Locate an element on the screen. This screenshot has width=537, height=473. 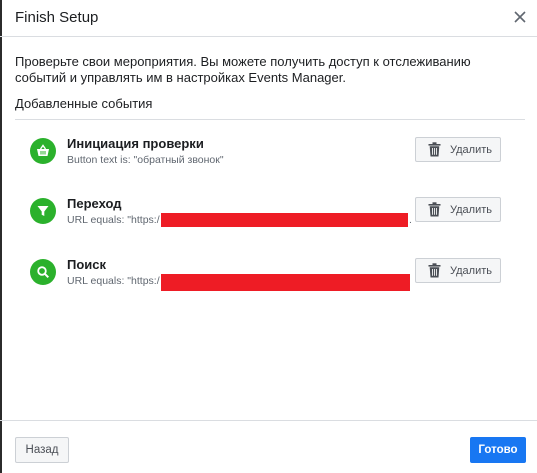
back-button: Назад is located at coordinates (42, 450).